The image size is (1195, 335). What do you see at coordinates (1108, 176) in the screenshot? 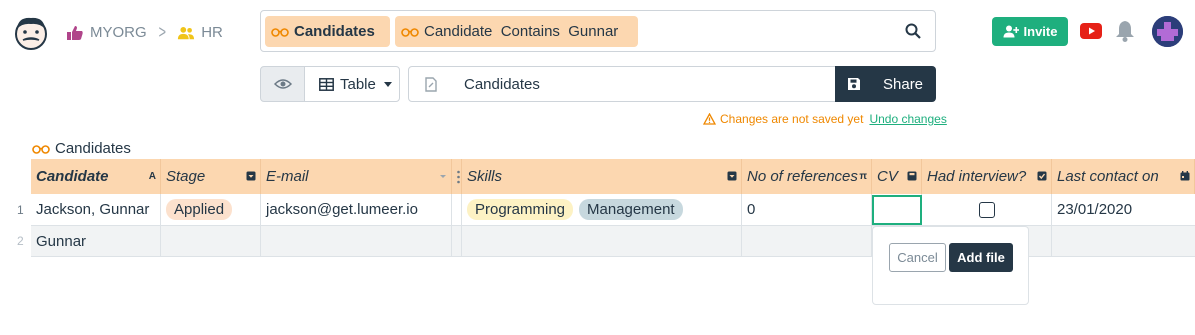
I see `column-header-label: Last contact on` at bounding box center [1108, 176].